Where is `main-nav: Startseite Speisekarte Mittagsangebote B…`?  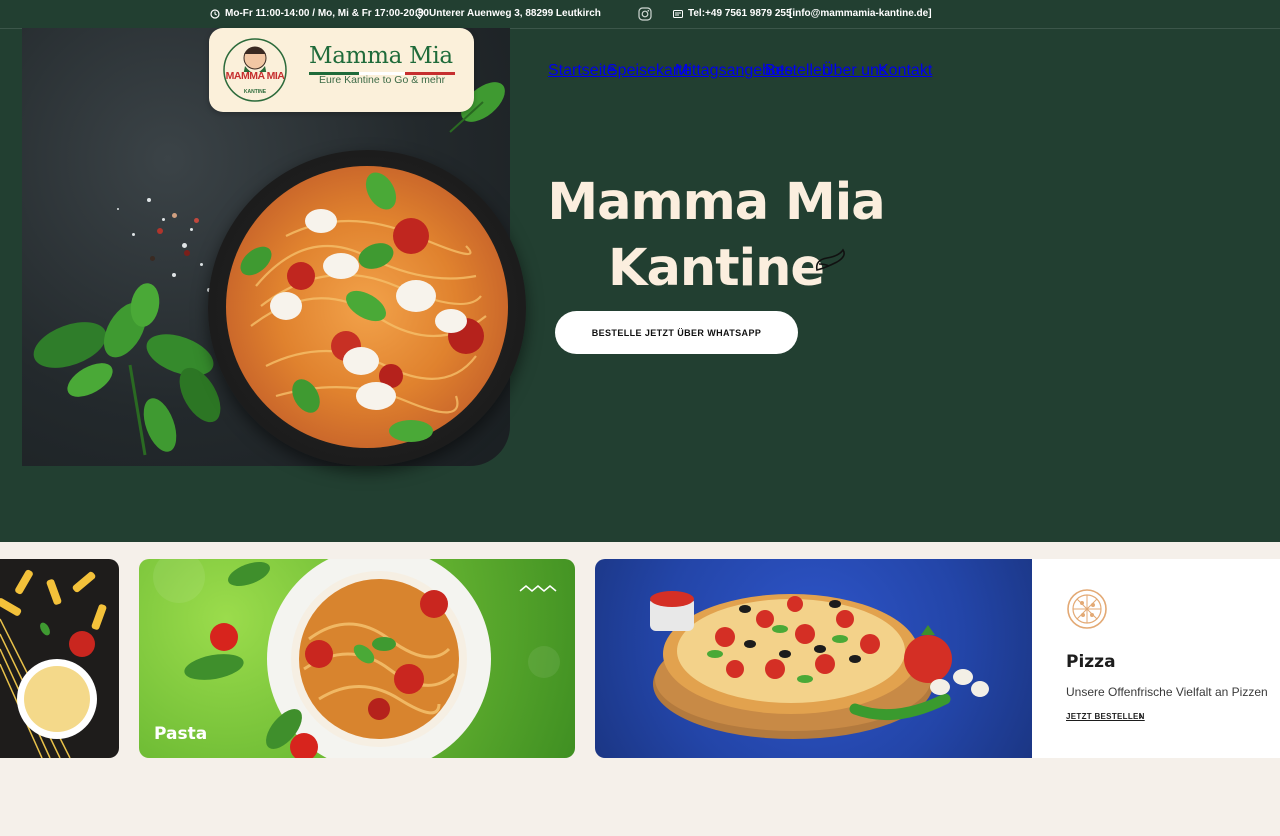
main-nav: Startseite Speisekarte Mittagsangebote B… is located at coordinates (640, 70).